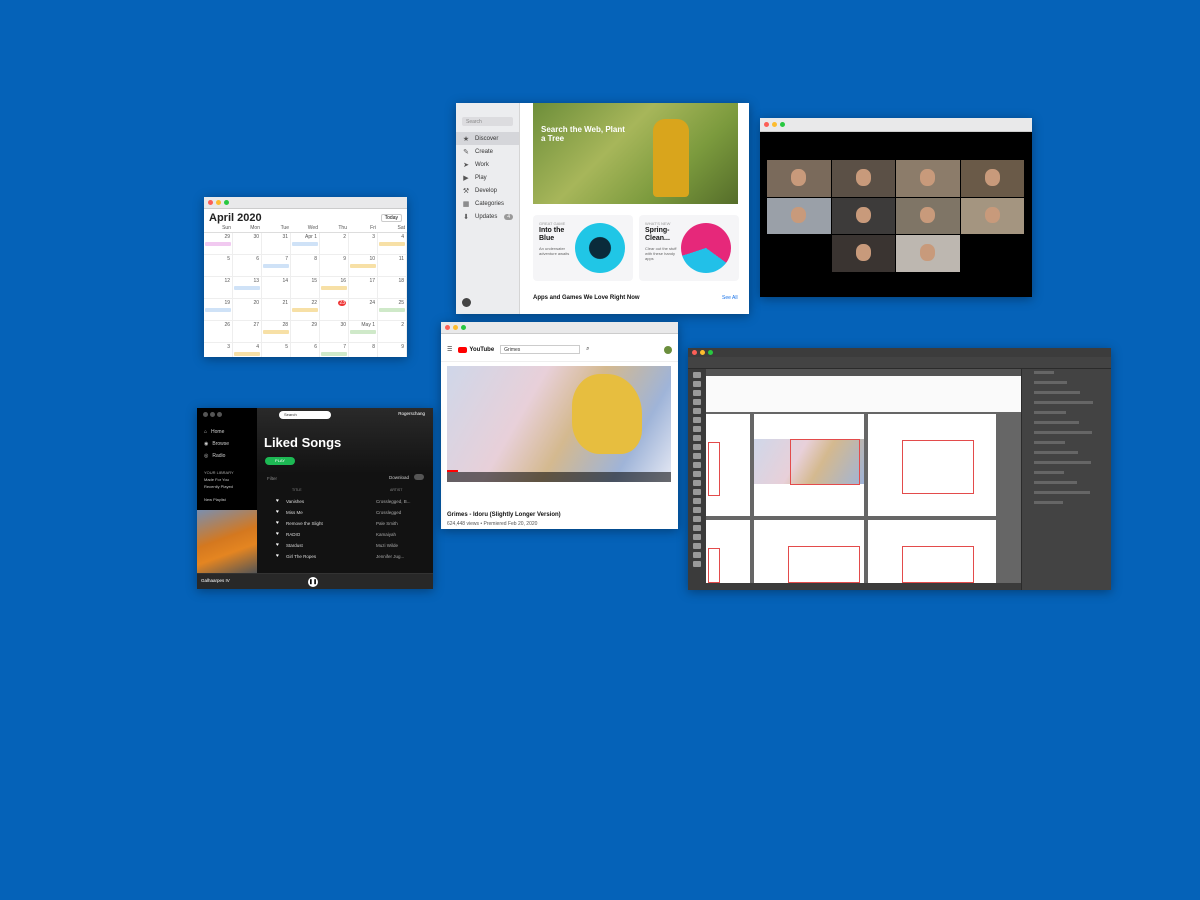 The height and width of the screenshot is (900, 1200). Describe the element at coordinates (391, 218) in the screenshot. I see `today-button: Today` at that location.